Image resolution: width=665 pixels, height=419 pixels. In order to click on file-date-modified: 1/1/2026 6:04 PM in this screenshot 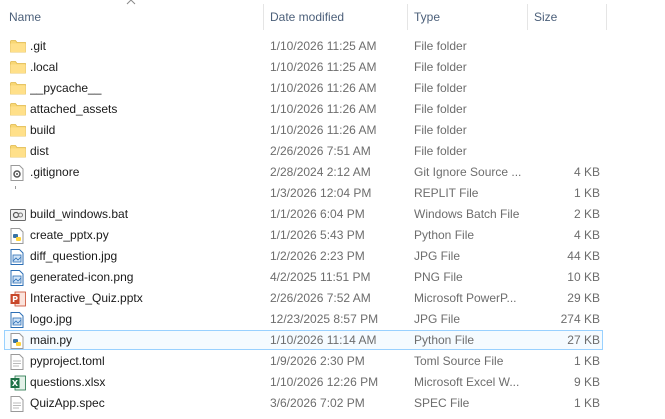, I will do `click(317, 214)`.